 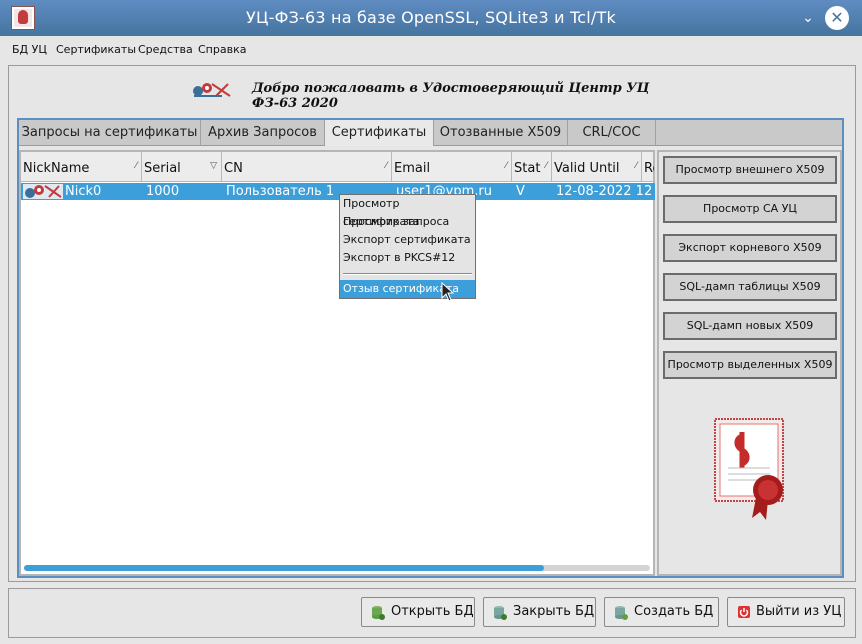 What do you see at coordinates (43, 191) in the screenshot?
I see `certificate-icon` at bounding box center [43, 191].